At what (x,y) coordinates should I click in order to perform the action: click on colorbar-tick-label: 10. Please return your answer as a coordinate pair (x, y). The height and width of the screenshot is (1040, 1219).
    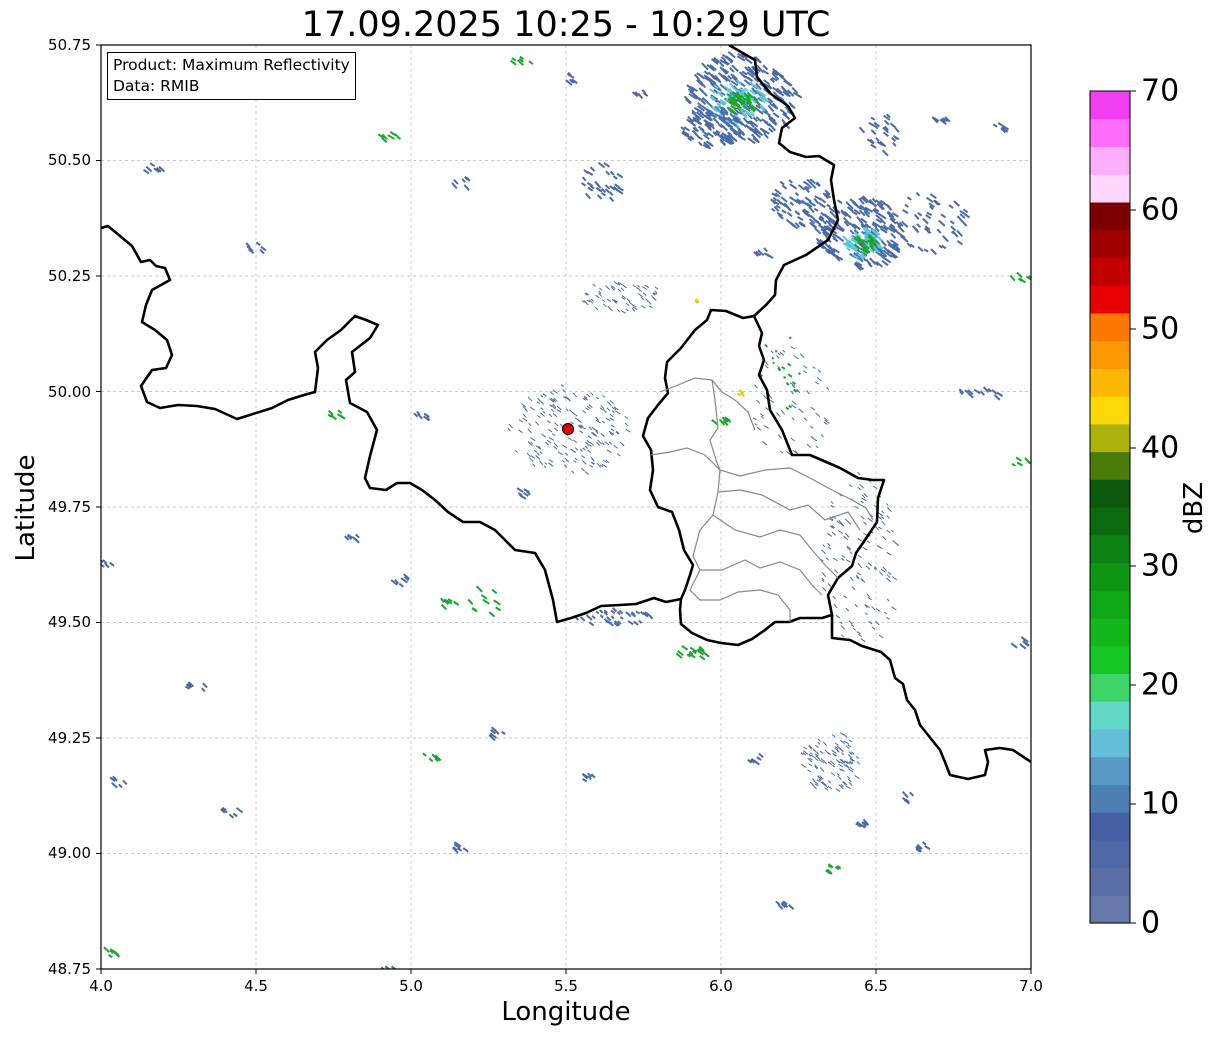
    Looking at the image, I should click on (1160, 804).